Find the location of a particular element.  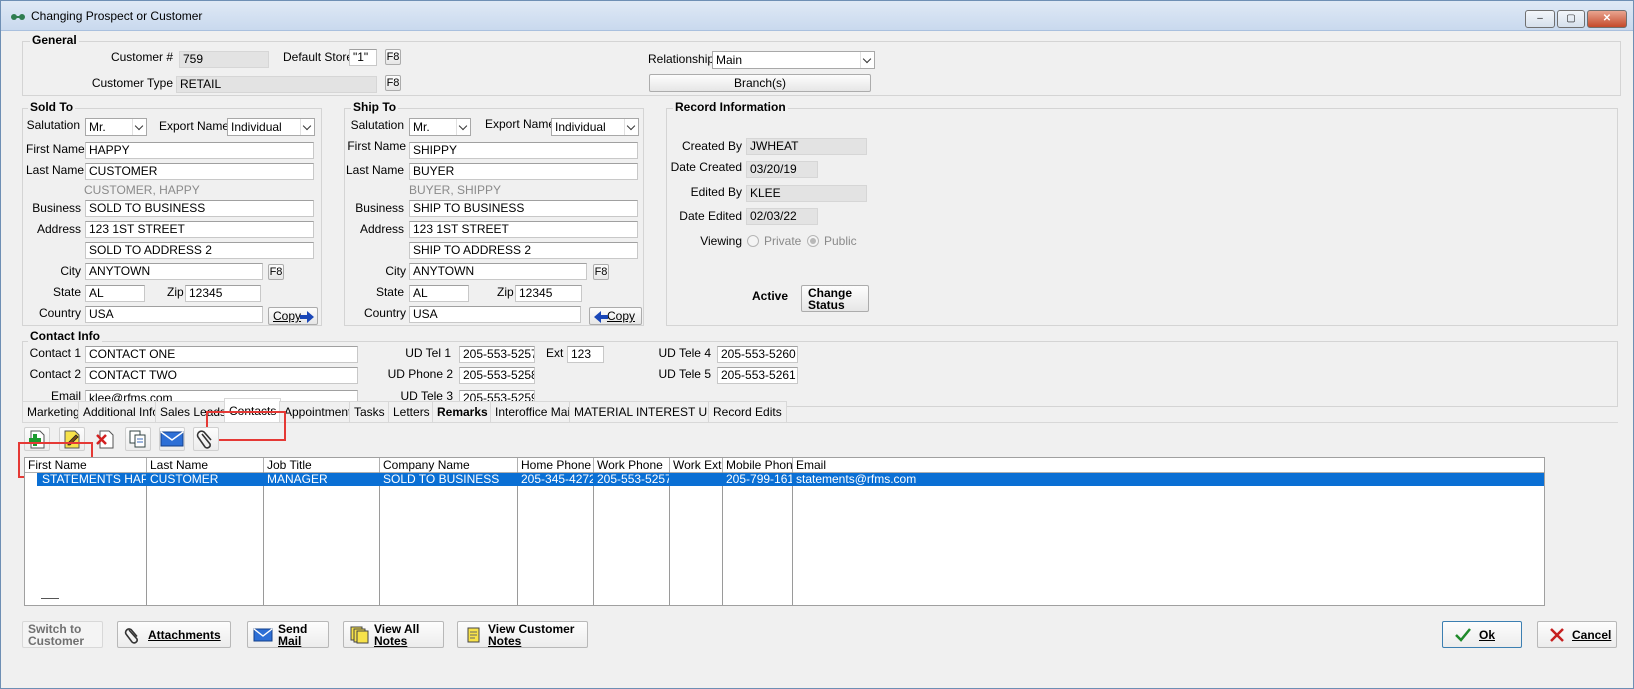

ud-phone2-field: 205-553-5258 is located at coordinates (497, 375).